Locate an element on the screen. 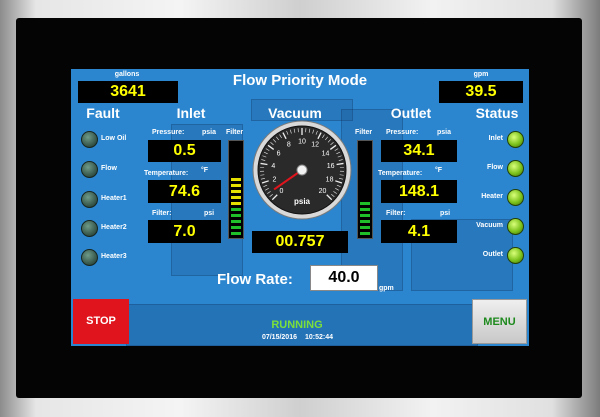 The height and width of the screenshot is (417, 600). gauge-tick-label: 16 is located at coordinates (331, 166).